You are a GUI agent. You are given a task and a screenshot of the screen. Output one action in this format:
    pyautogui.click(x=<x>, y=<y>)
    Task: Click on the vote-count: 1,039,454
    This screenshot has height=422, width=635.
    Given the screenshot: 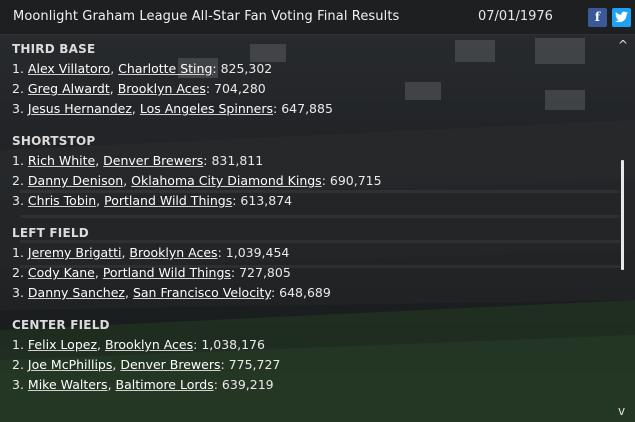 What is the action you would take?
    pyautogui.click(x=257, y=252)
    